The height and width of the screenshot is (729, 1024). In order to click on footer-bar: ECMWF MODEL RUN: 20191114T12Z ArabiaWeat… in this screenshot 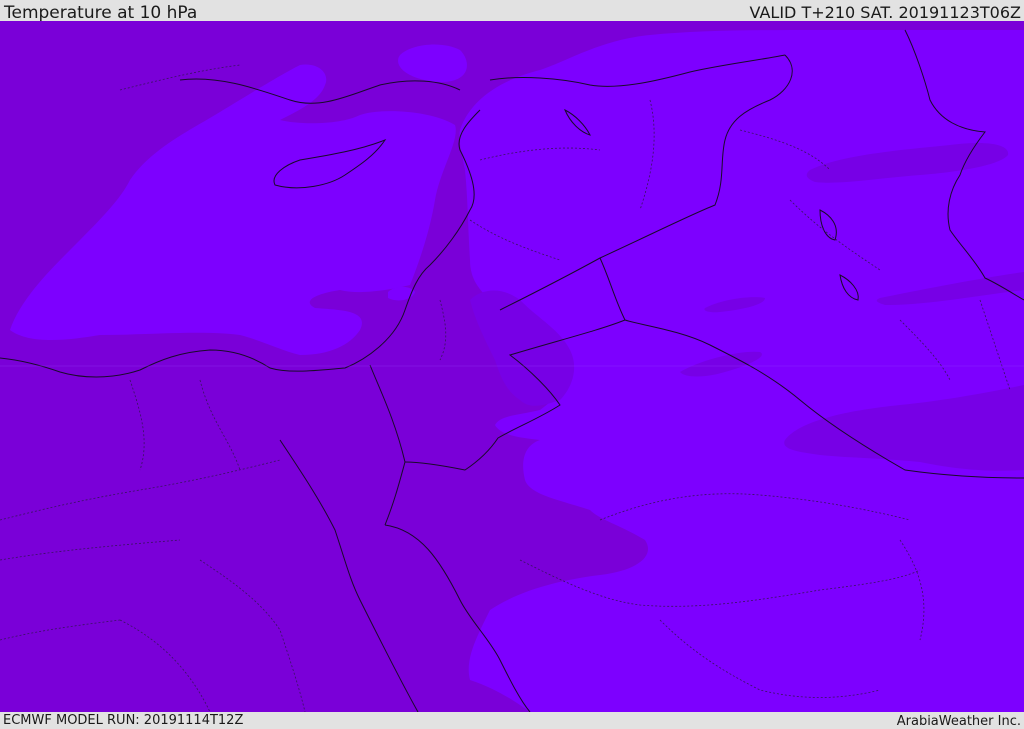, I will do `click(512, 720)`.